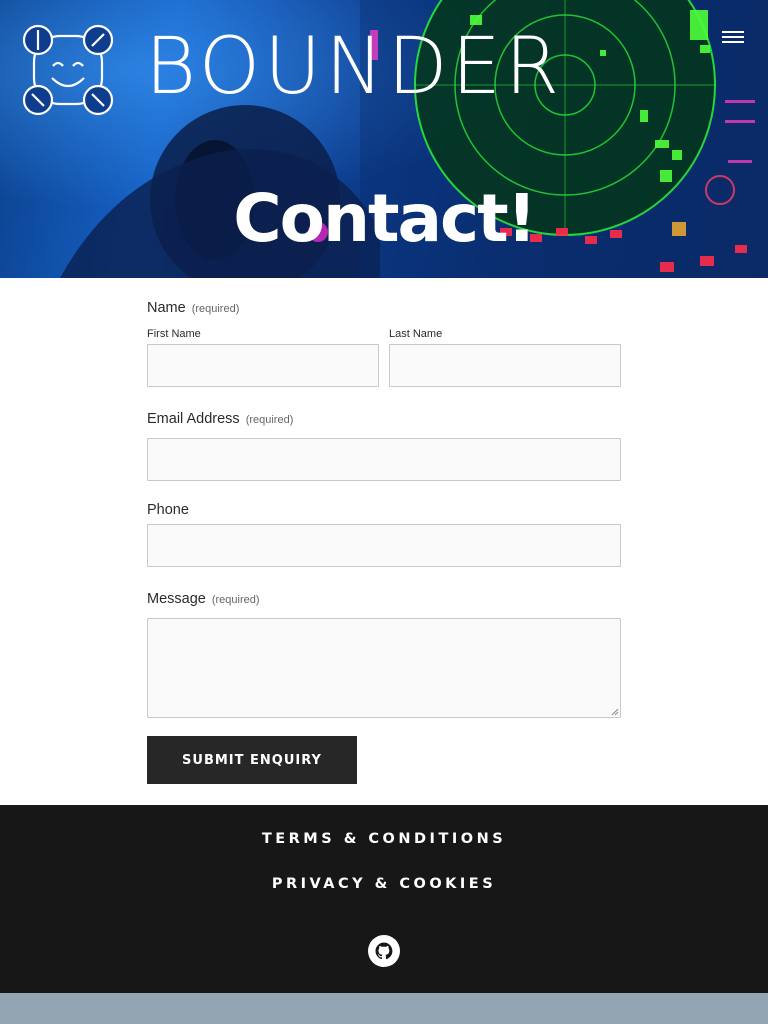 Image resolution: width=768 pixels, height=1024 pixels. I want to click on email-required-note: (required), so click(269, 420).